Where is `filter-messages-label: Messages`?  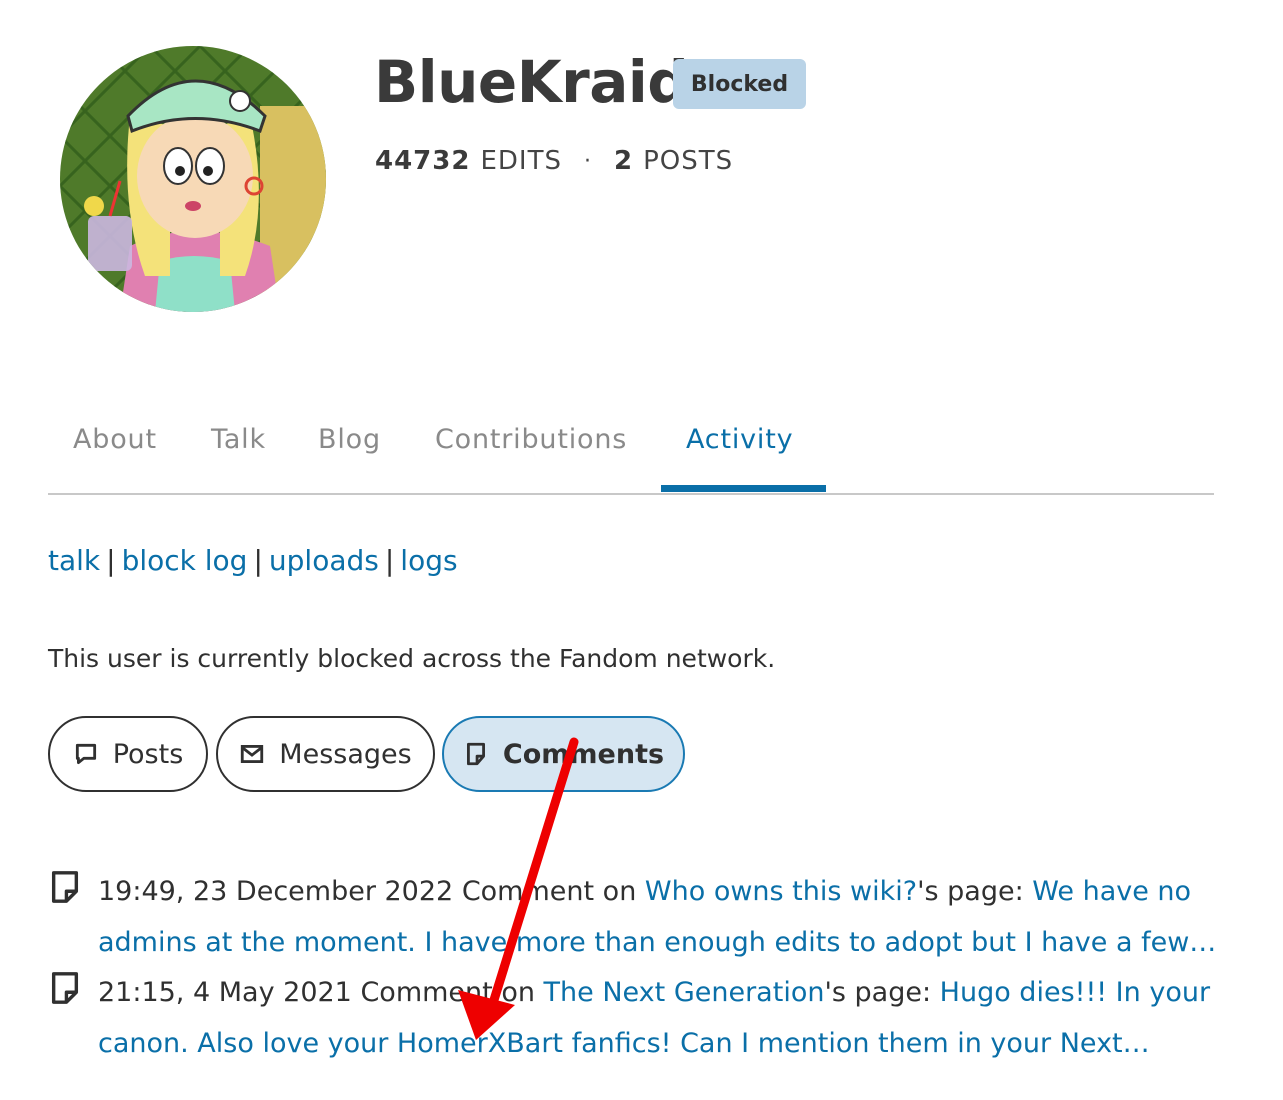 filter-messages-label: Messages is located at coordinates (345, 754).